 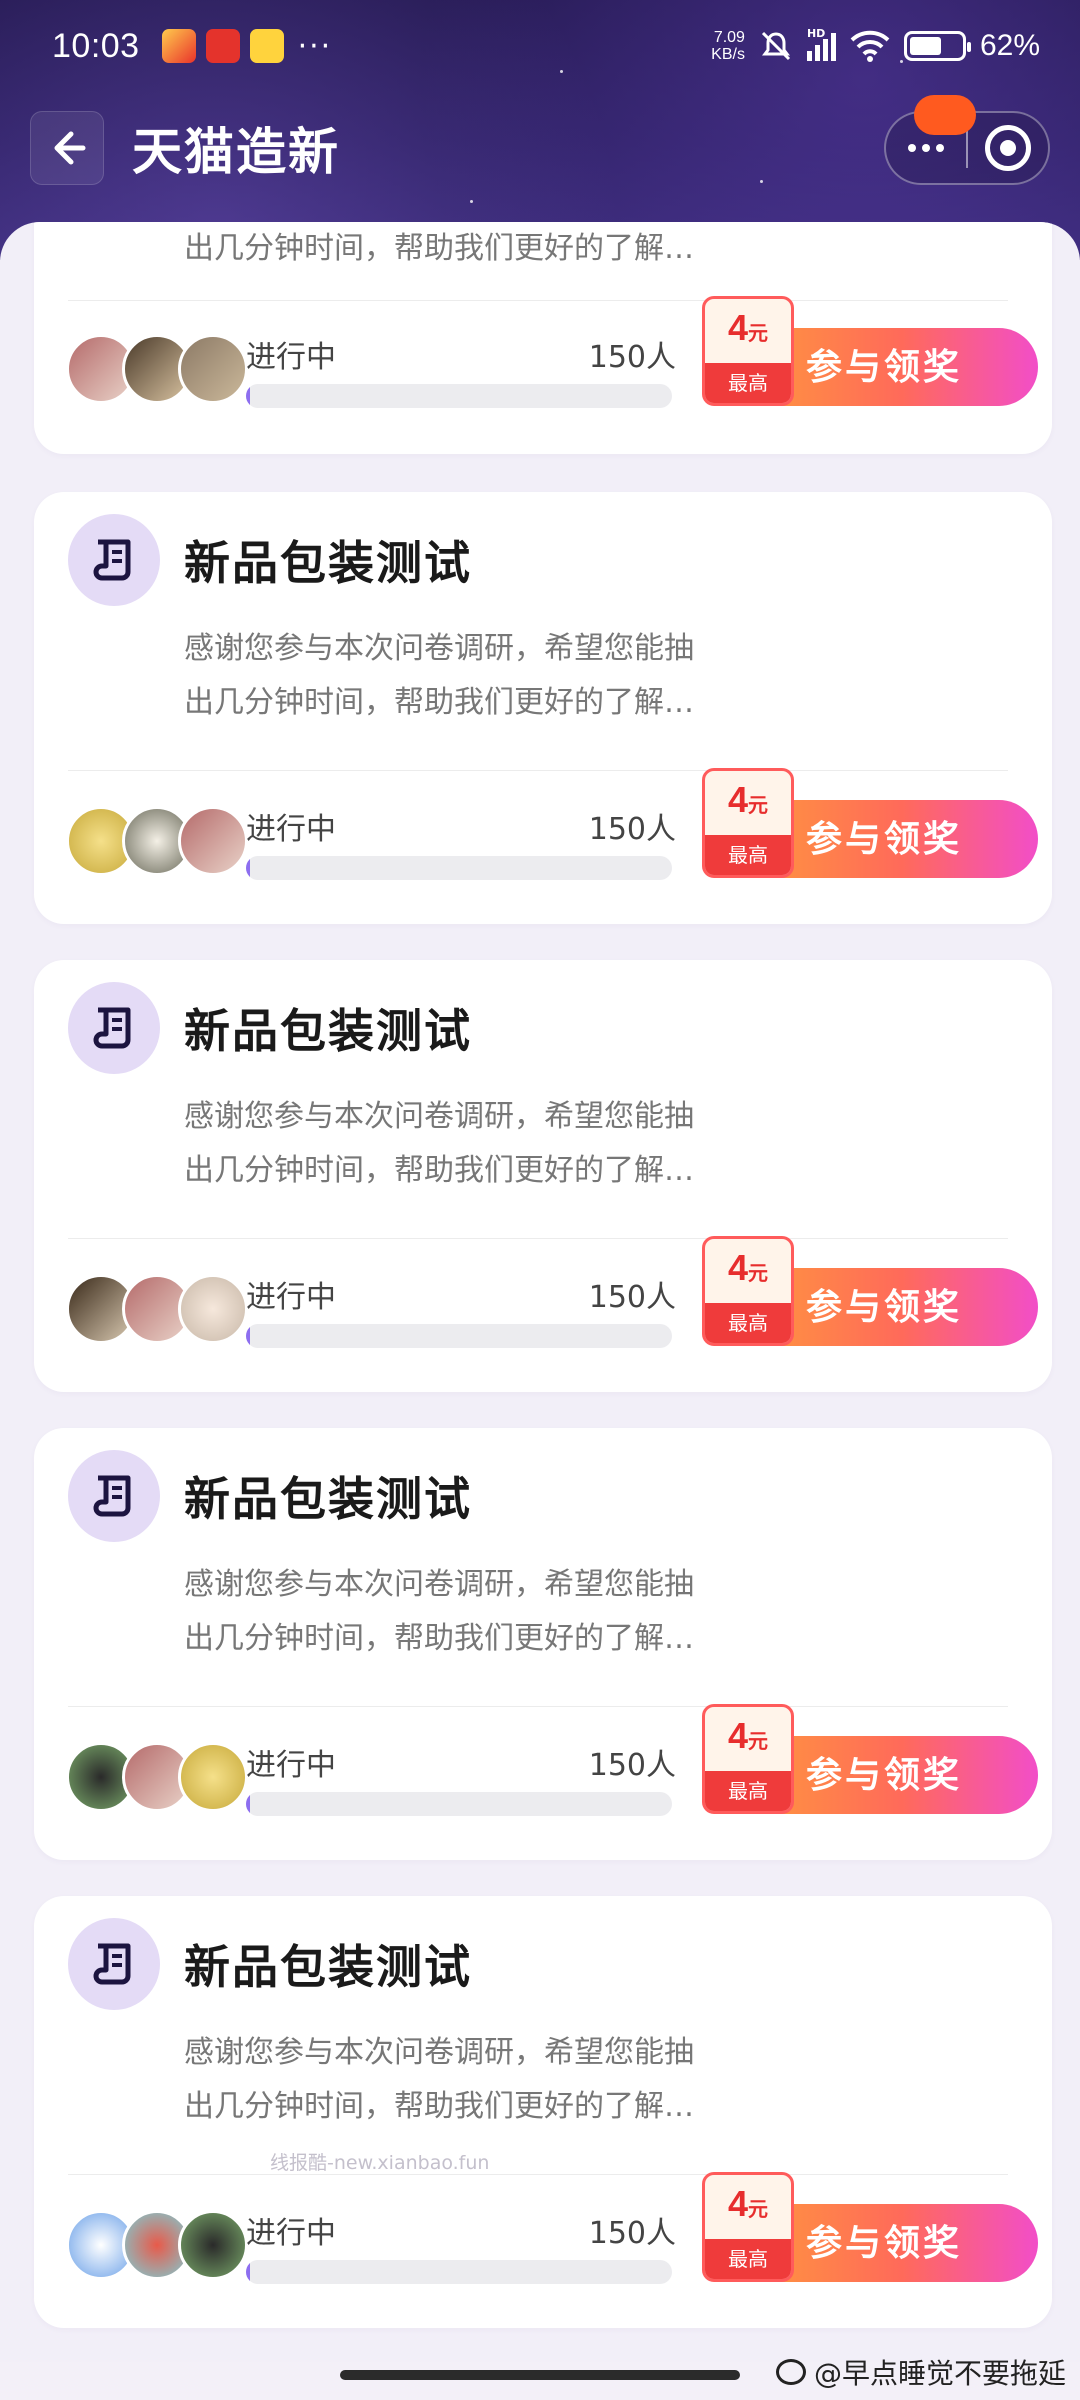 I want to click on notification-badge, so click(x=945, y=115).